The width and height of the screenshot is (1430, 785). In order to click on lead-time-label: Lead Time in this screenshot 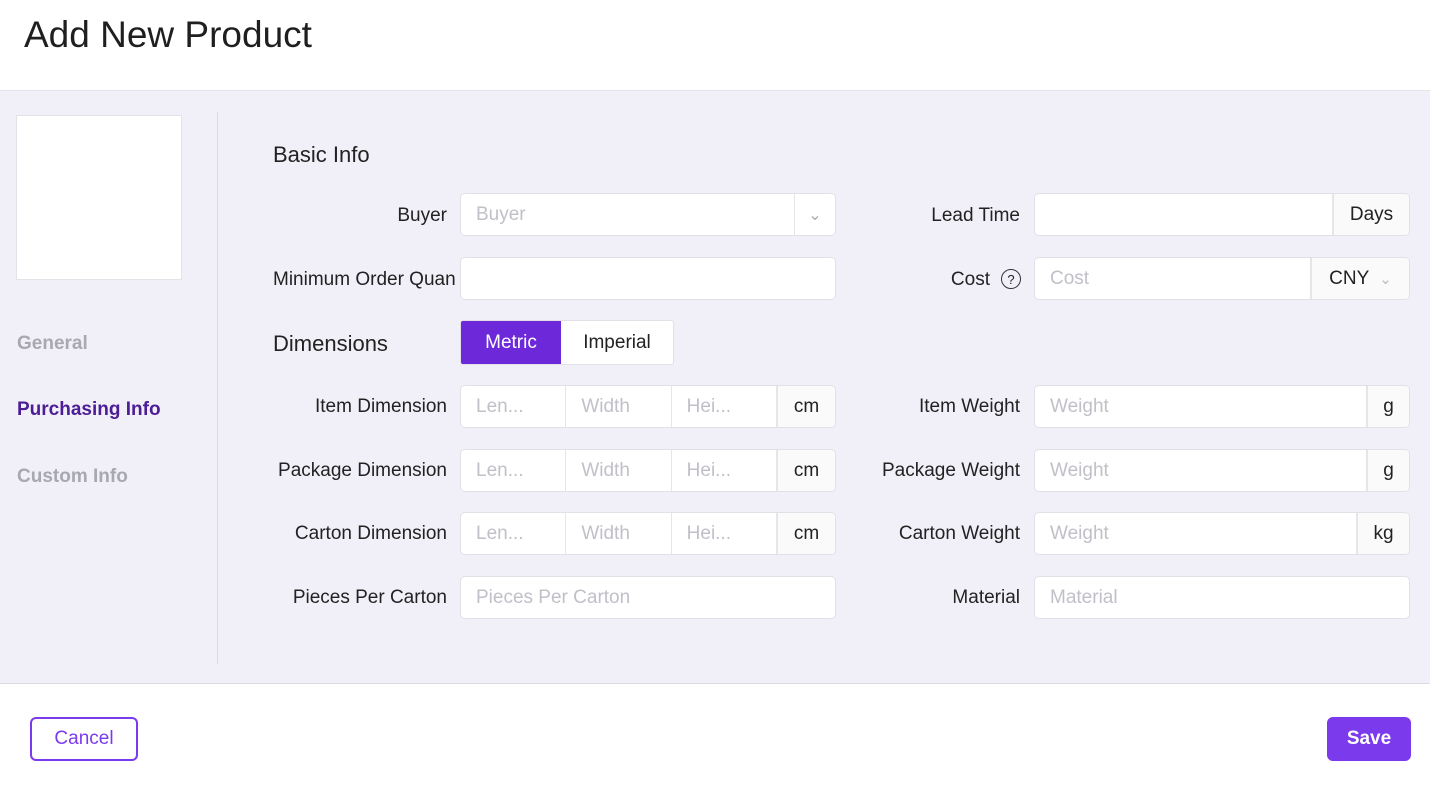, I will do `click(975, 215)`.